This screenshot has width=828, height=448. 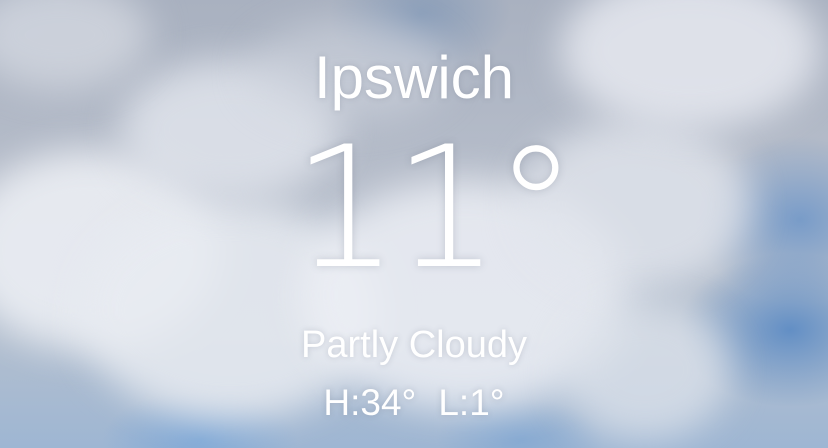 I want to click on weather-condition: Partly Cloudy, so click(x=414, y=345).